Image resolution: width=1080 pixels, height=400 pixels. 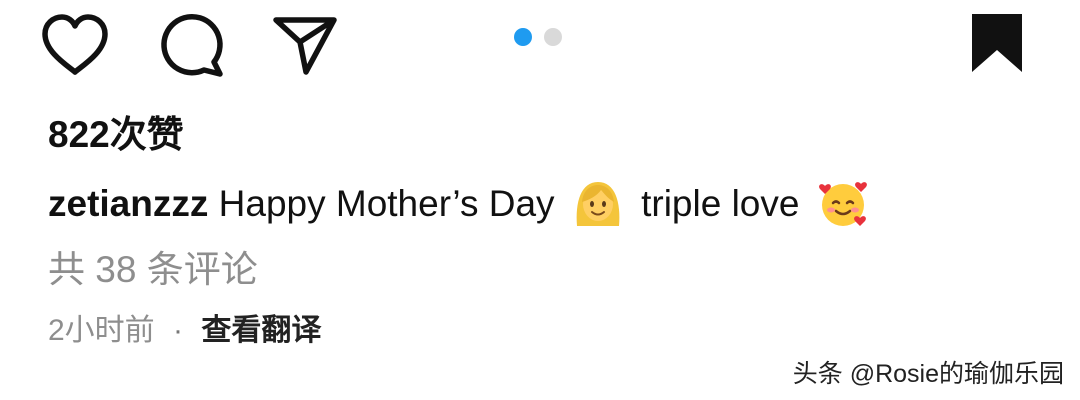 What do you see at coordinates (261, 330) in the screenshot?
I see `see-translation-link: 查看翻译` at bounding box center [261, 330].